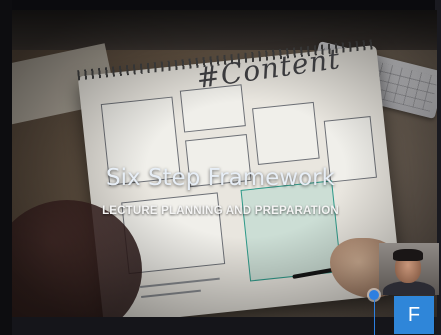 This screenshot has width=441, height=335. Describe the element at coordinates (374, 317) in the screenshot. I see `pointer-stem` at that location.